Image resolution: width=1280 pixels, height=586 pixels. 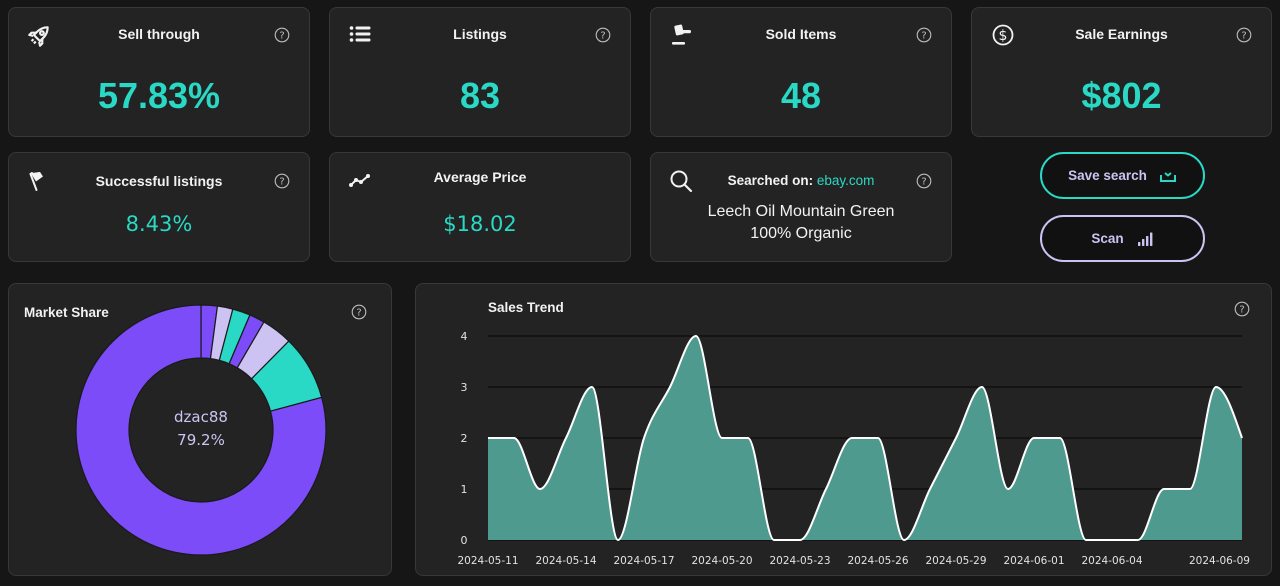 I want to click on save-tray-icon, so click(x=1168, y=176).